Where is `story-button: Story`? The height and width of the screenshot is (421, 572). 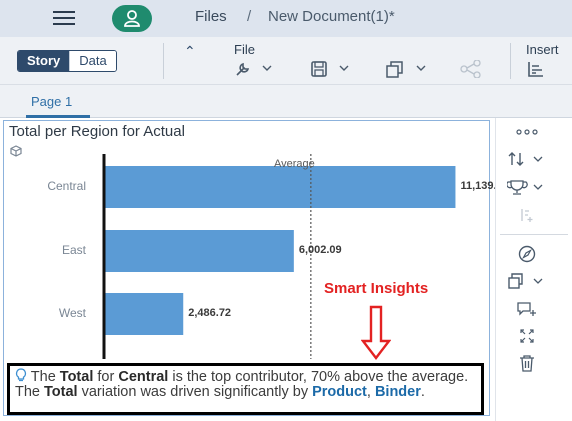
story-button: Story is located at coordinates (44, 61).